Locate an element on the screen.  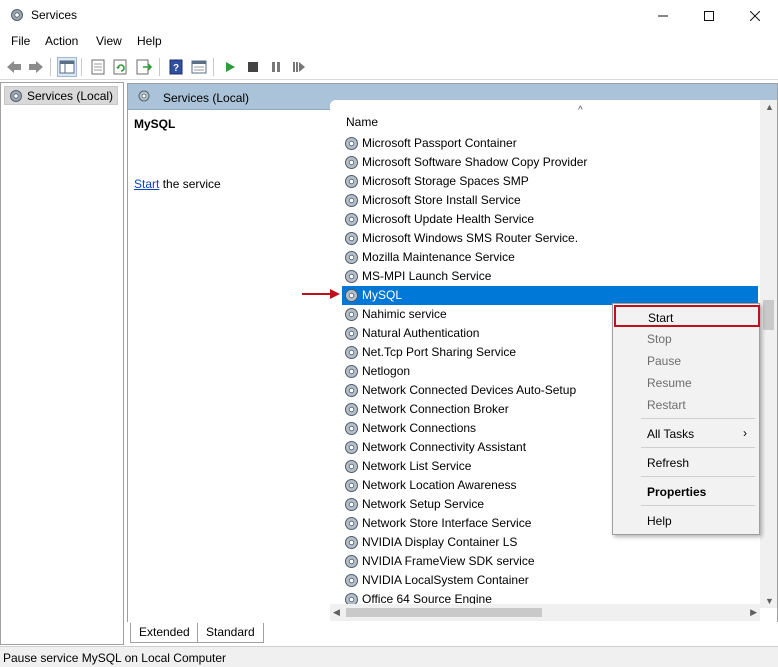
menu-action: Action is located at coordinates (61, 41).